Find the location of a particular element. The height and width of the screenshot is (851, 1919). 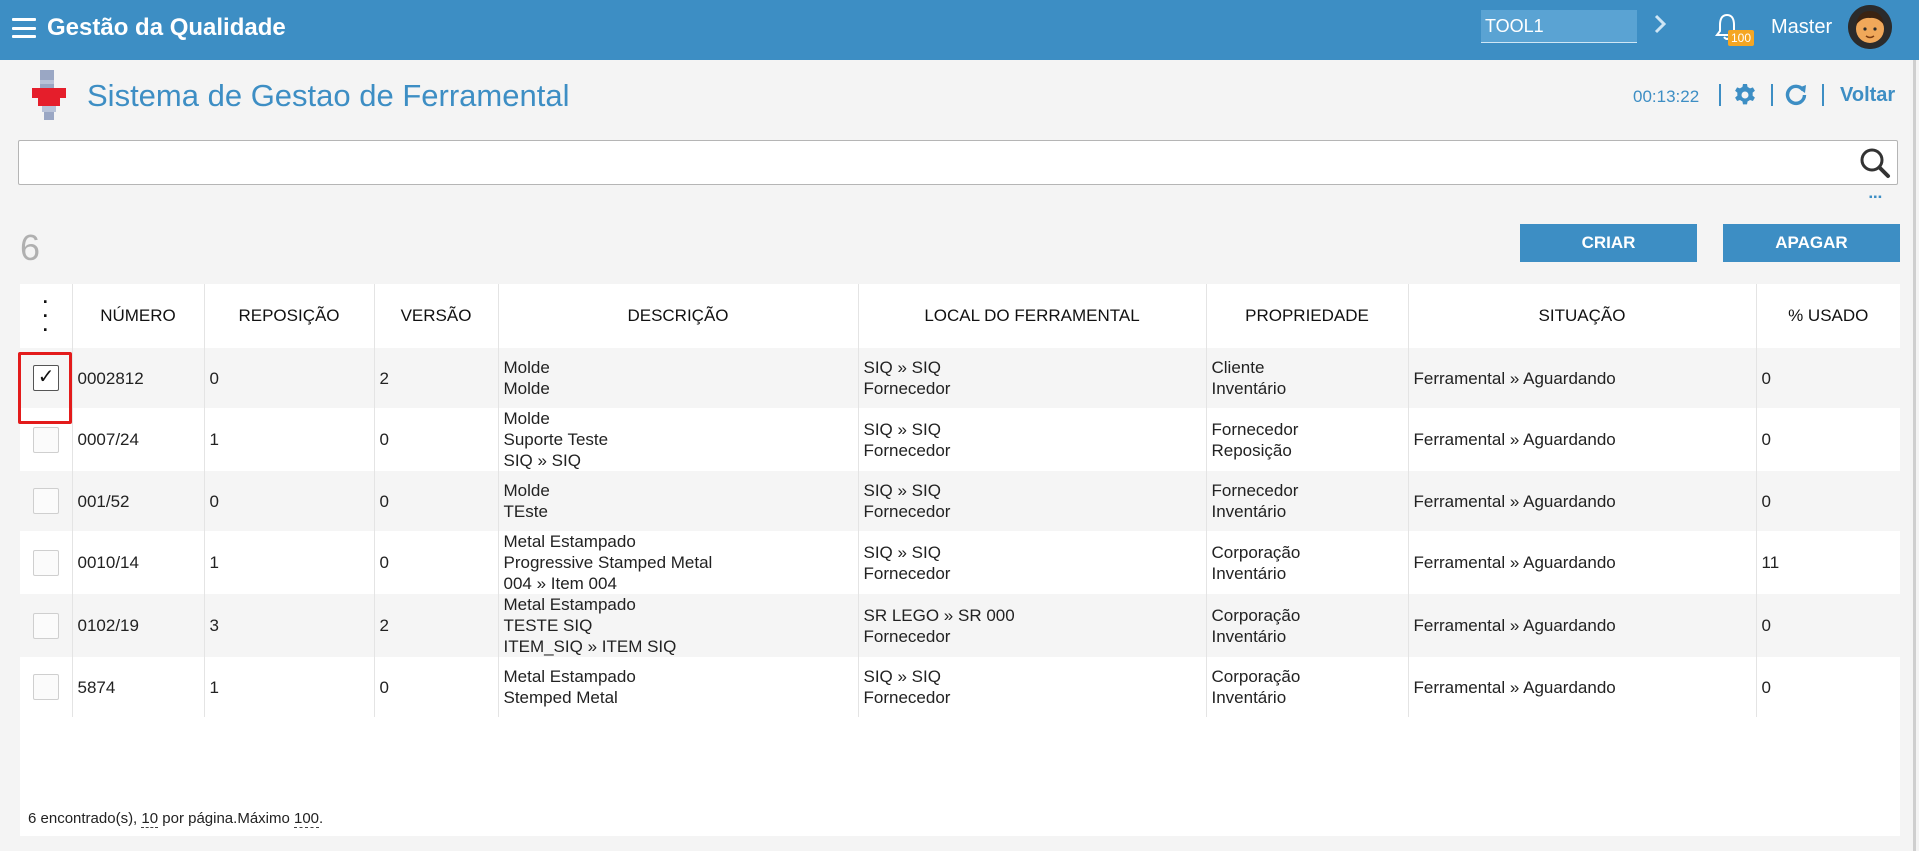

column-header: PROPRIEDADE is located at coordinates (1307, 316).